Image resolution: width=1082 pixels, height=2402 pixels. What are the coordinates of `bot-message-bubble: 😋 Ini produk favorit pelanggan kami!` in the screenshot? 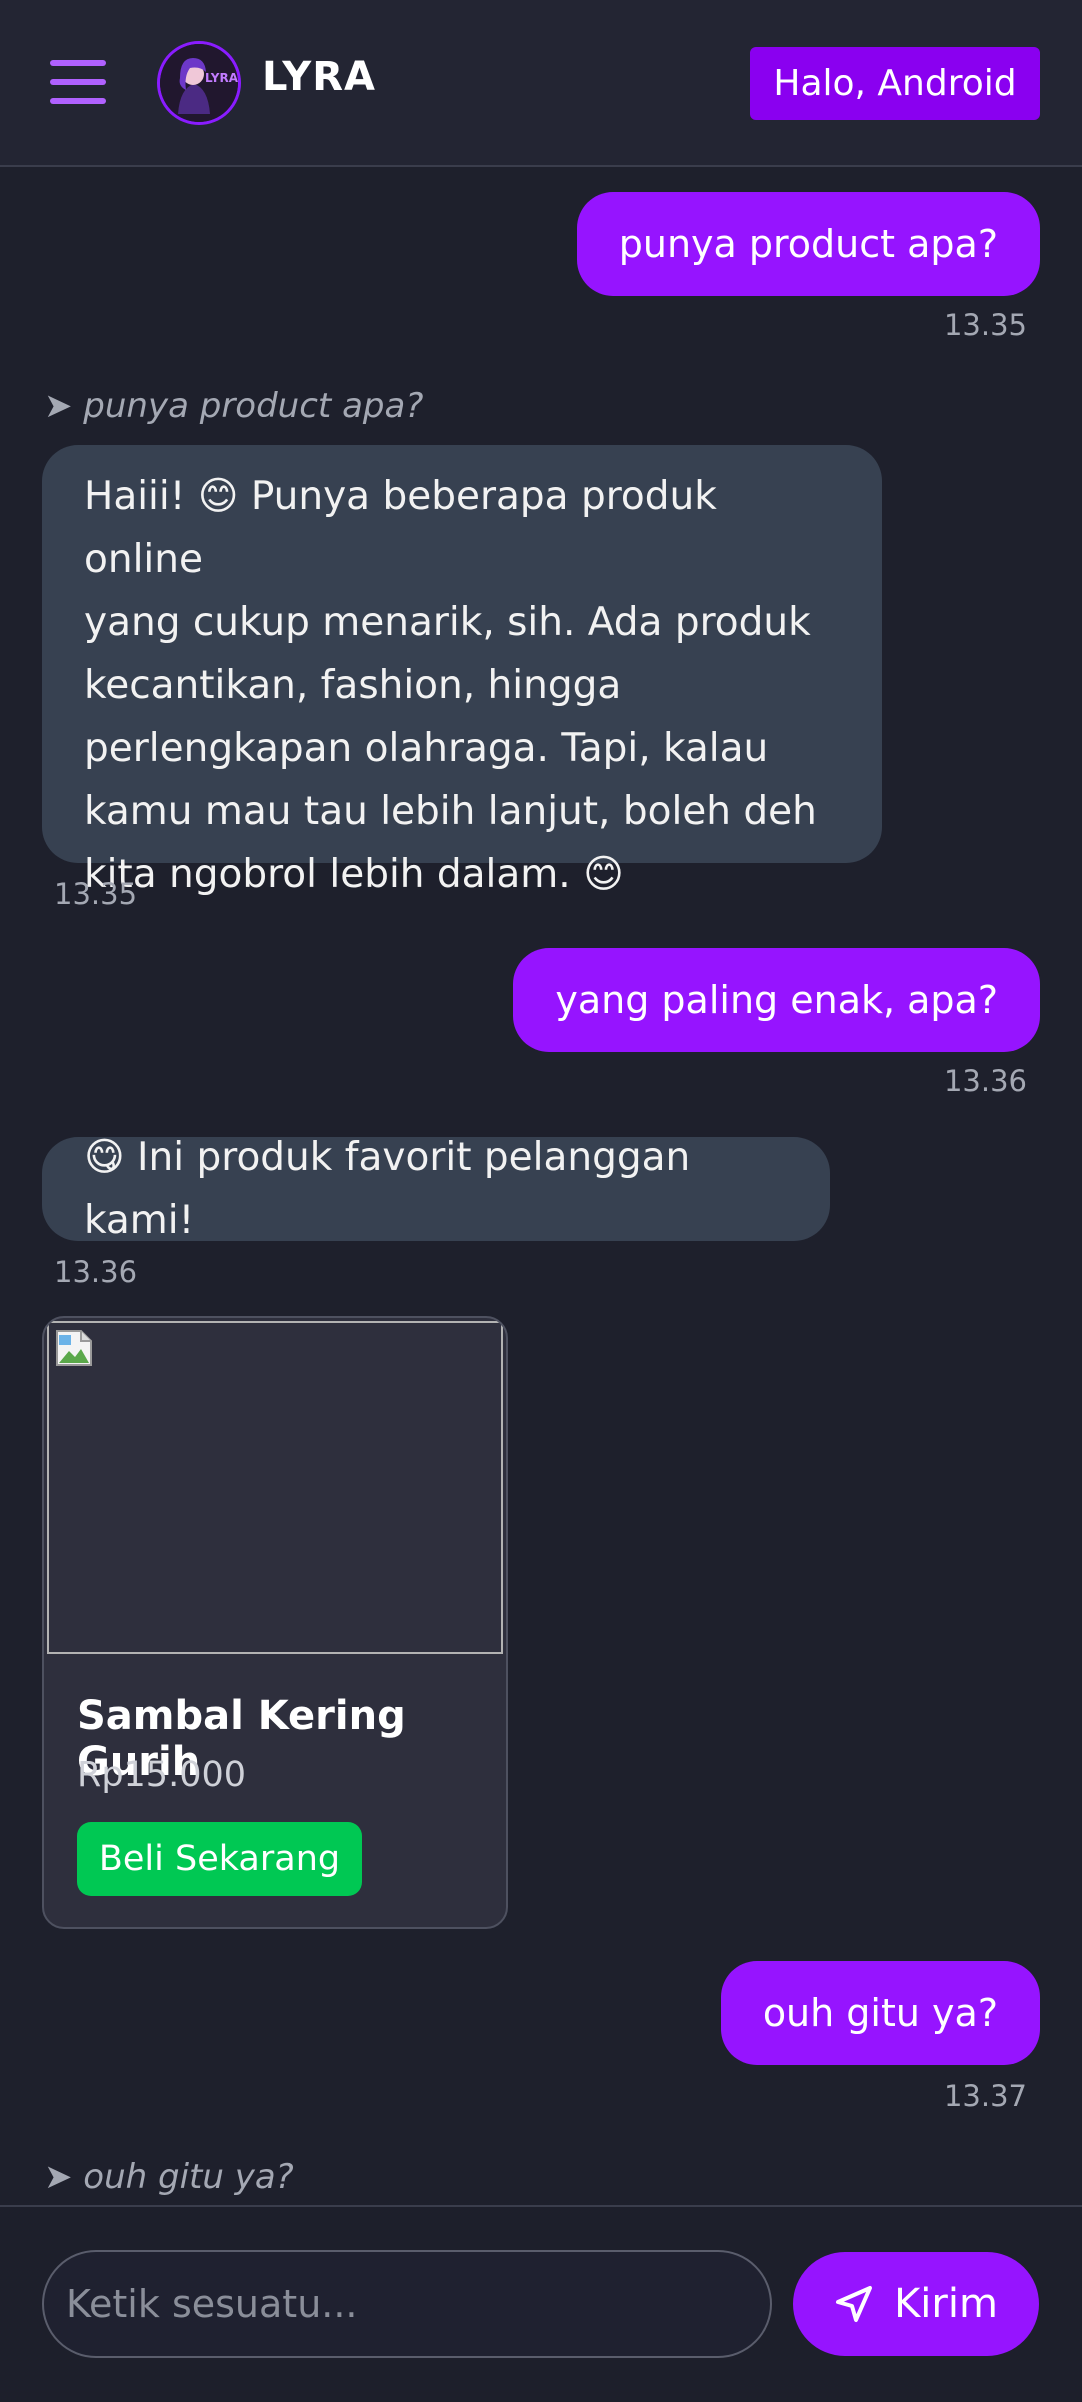 It's located at (436, 1189).